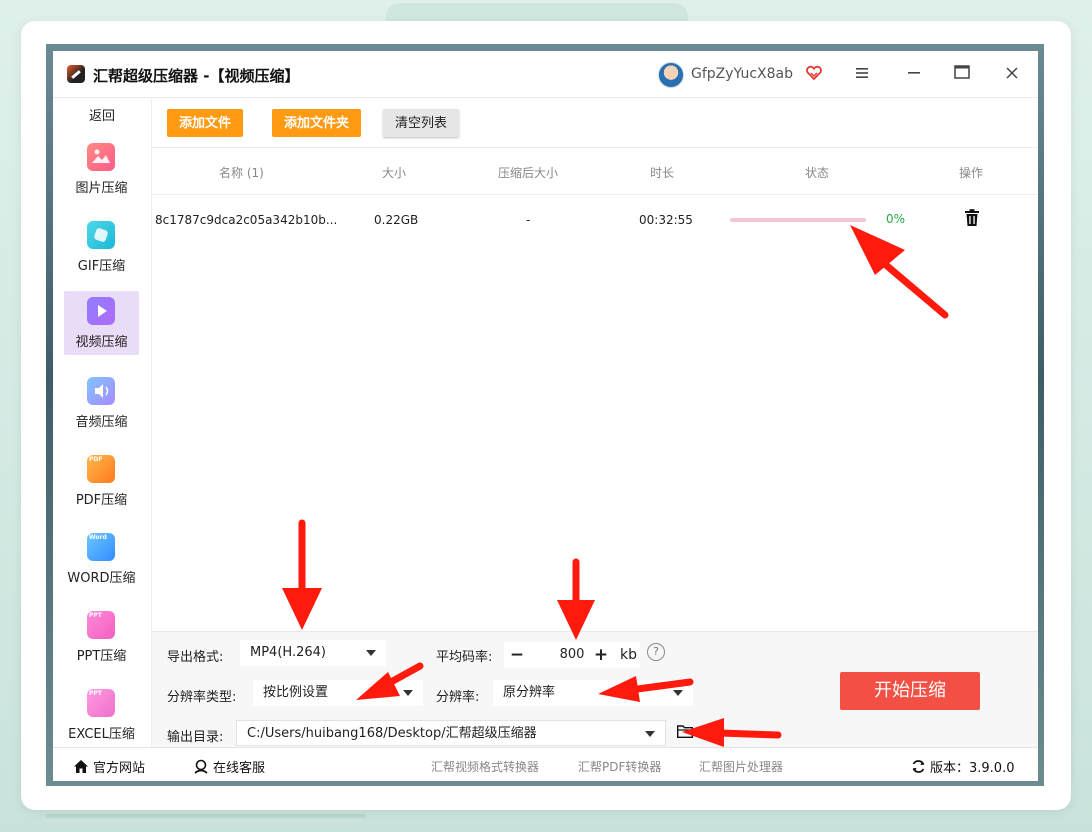 The width and height of the screenshot is (1092, 832). I want to click on start-compress-button: 开始压缩, so click(910, 691).